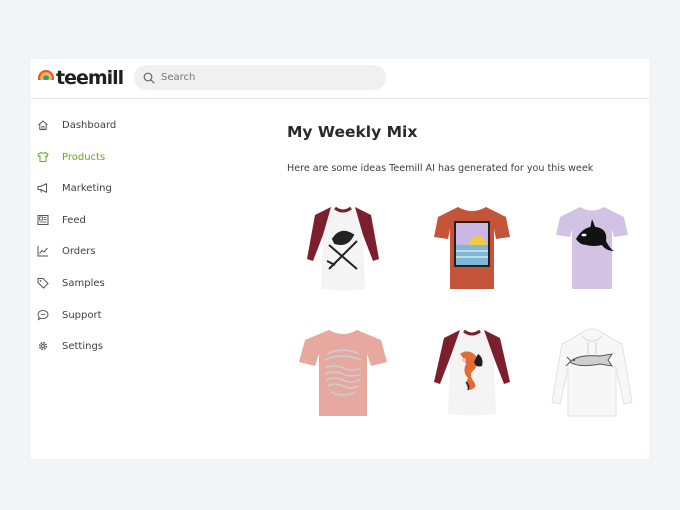 The image size is (680, 510). Describe the element at coordinates (79, 251) in the screenshot. I see `sidebar-item-label: Orders` at that location.